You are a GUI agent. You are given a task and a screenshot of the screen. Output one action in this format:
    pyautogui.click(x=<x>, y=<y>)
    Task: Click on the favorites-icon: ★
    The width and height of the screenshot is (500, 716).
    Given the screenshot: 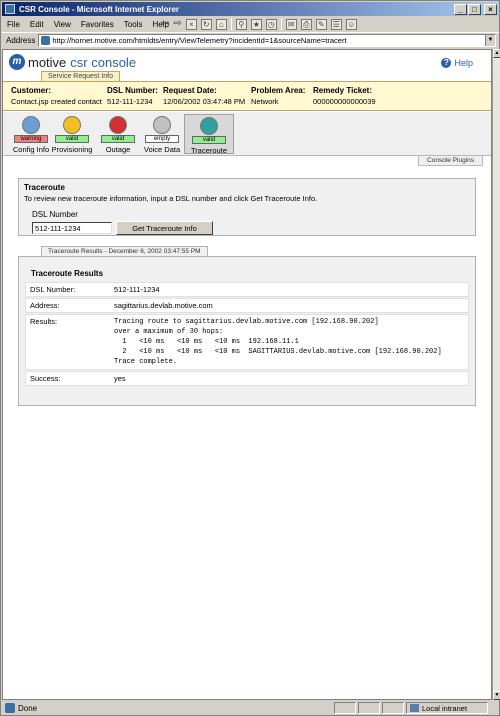 What is the action you would take?
    pyautogui.click(x=256, y=24)
    